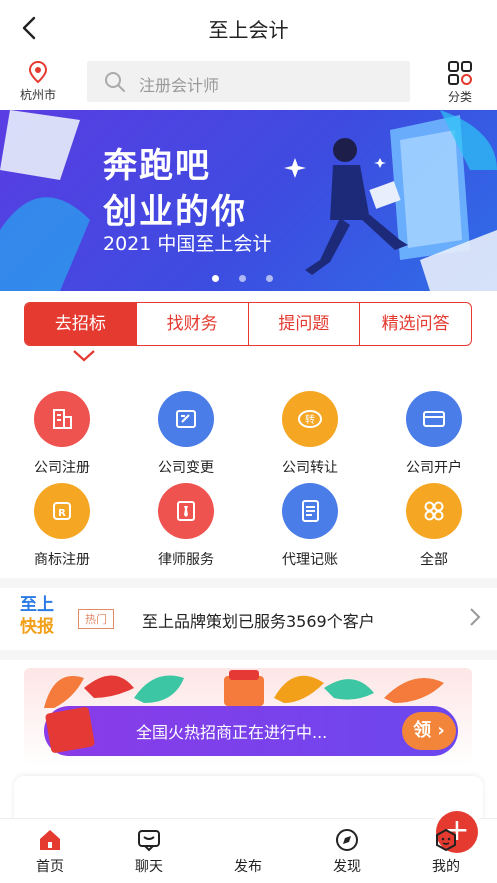 The height and width of the screenshot is (883, 497). What do you see at coordinates (179, 85) in the screenshot?
I see `search-placeholder: 注册会计师` at bounding box center [179, 85].